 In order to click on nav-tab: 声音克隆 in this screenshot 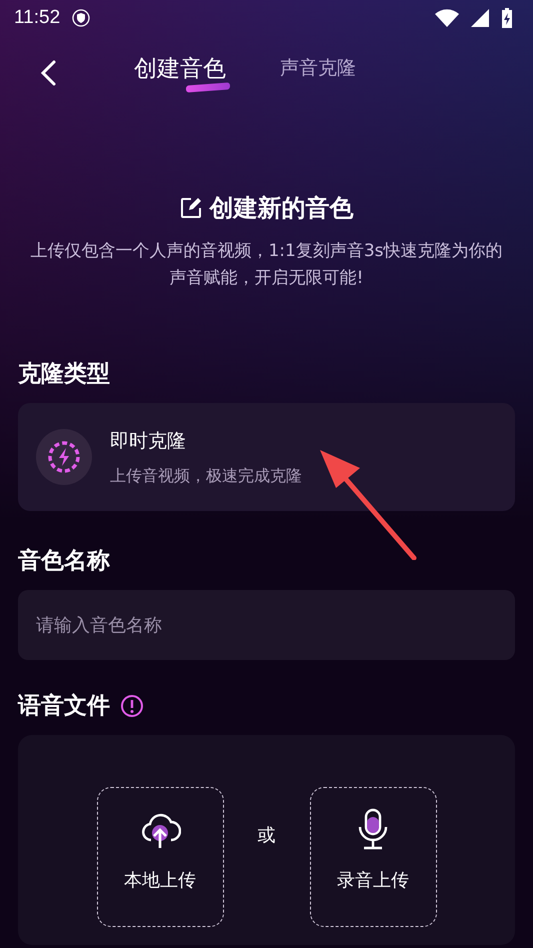, I will do `click(321, 73)`.